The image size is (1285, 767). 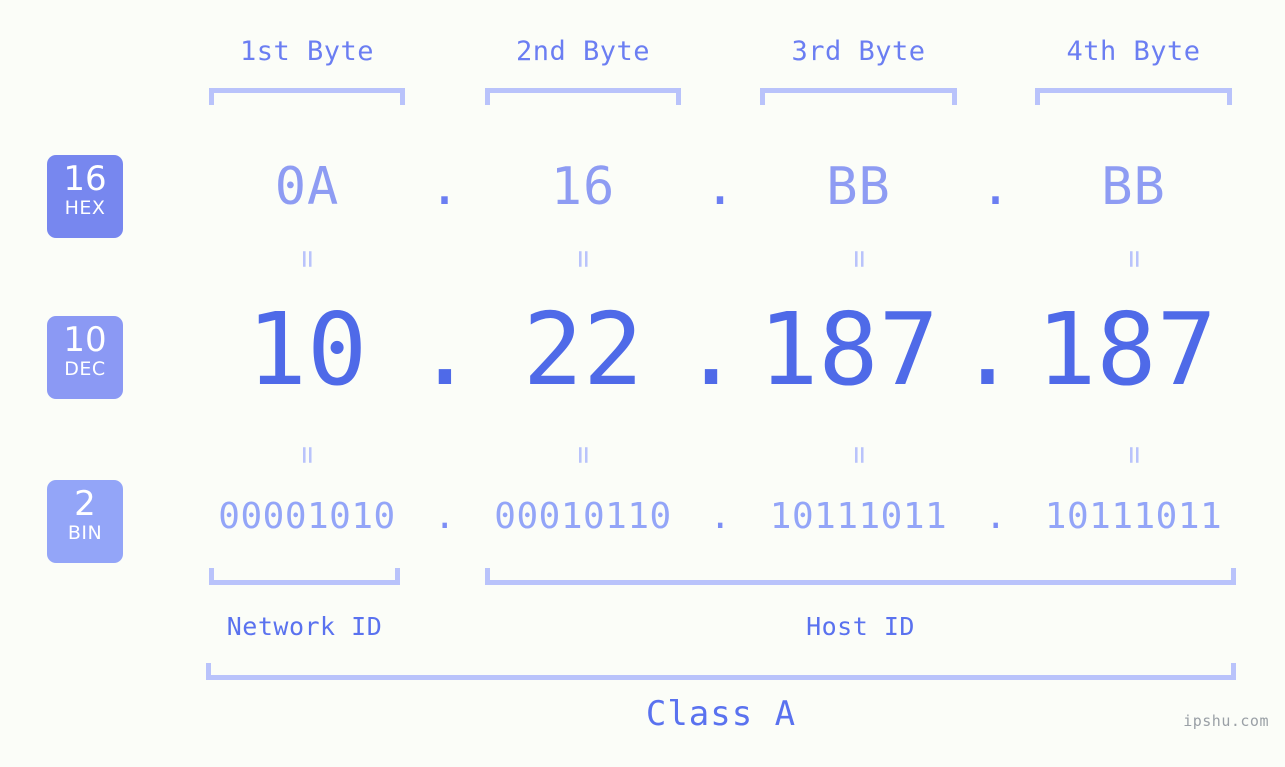 I want to click on byte-header-label-2: 2nd Byte, so click(x=583, y=51).